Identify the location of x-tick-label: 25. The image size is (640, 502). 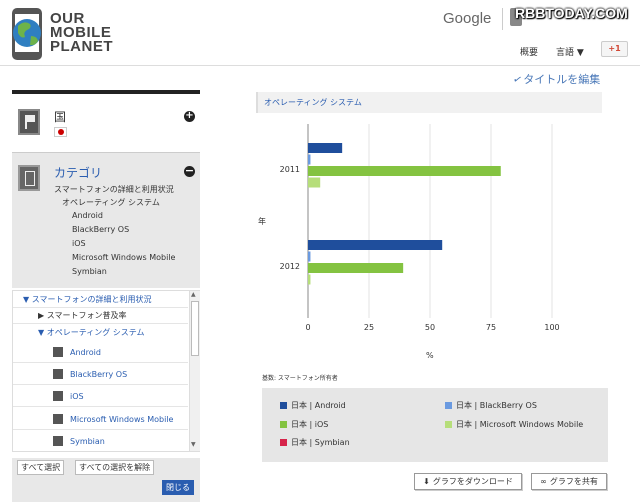
(369, 327).